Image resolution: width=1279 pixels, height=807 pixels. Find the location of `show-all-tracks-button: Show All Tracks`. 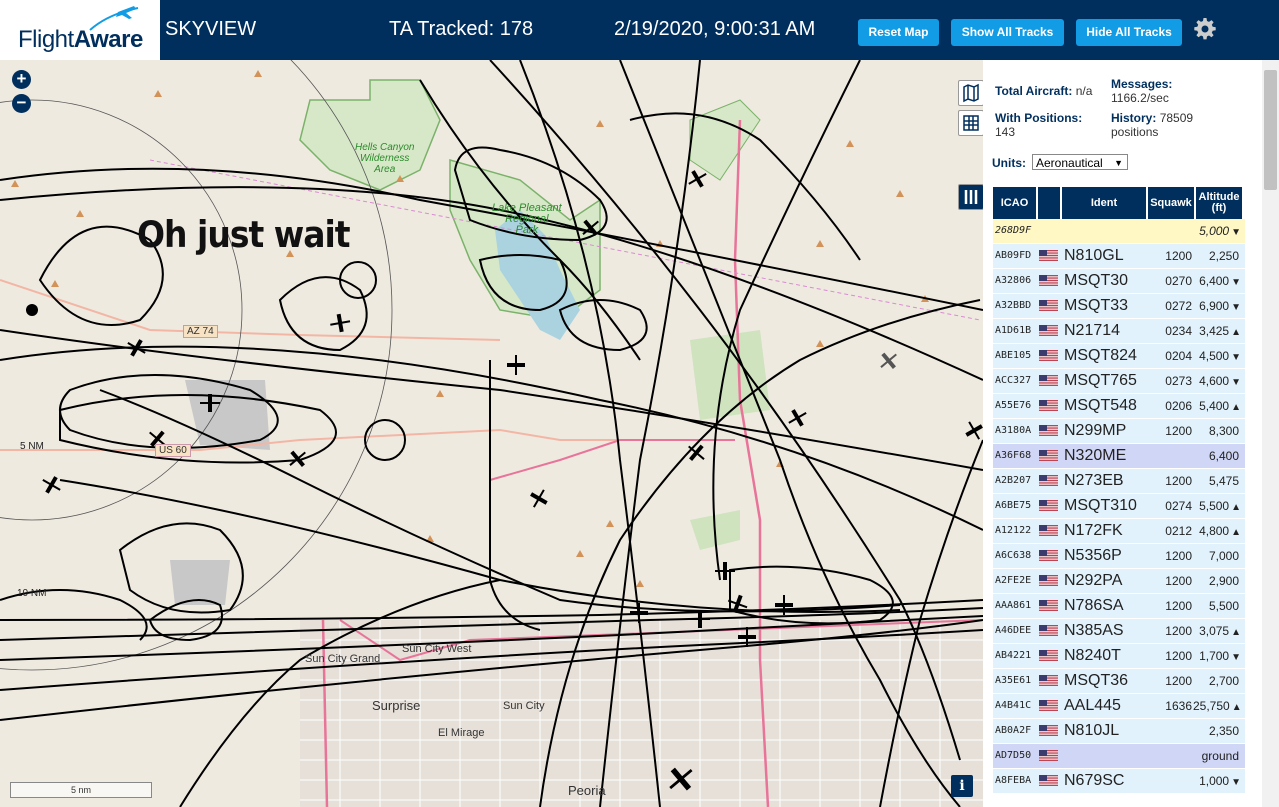

show-all-tracks-button: Show All Tracks is located at coordinates (1007, 32).